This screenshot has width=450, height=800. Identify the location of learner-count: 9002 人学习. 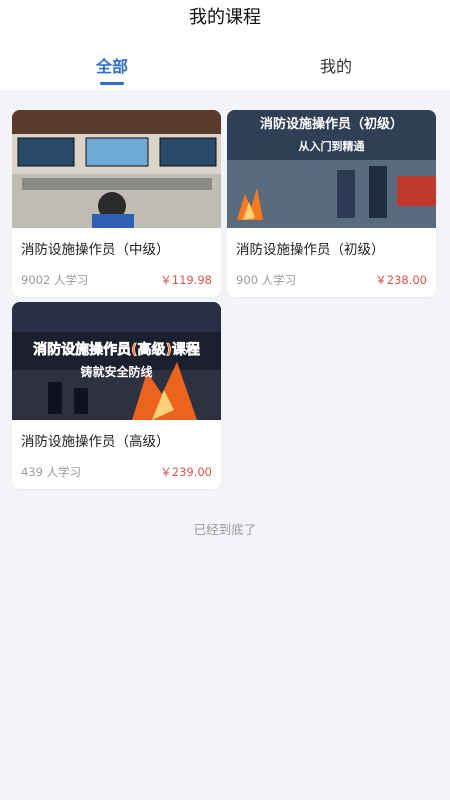
(55, 280).